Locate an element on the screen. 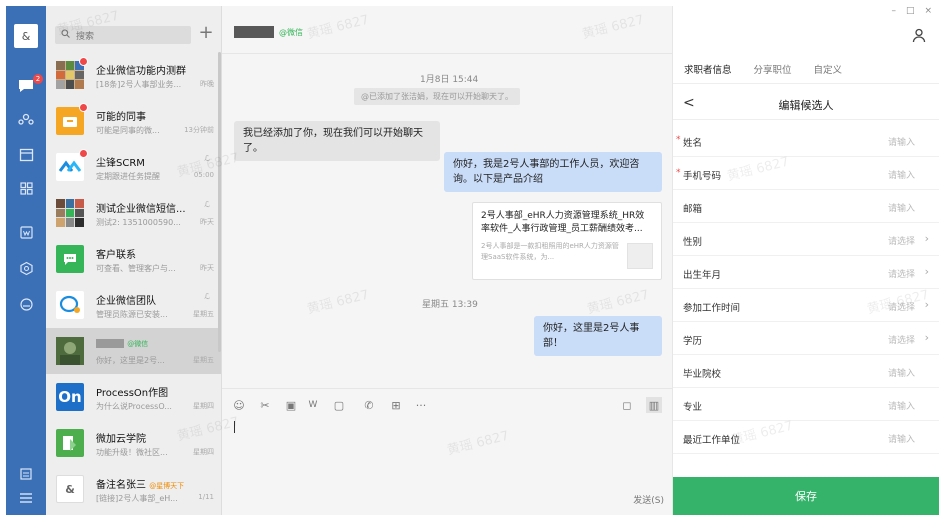 The width and height of the screenshot is (944, 519). list-item: On ProcessOn作图 为什么说ProcessO... 星期四 is located at coordinates (133, 397).